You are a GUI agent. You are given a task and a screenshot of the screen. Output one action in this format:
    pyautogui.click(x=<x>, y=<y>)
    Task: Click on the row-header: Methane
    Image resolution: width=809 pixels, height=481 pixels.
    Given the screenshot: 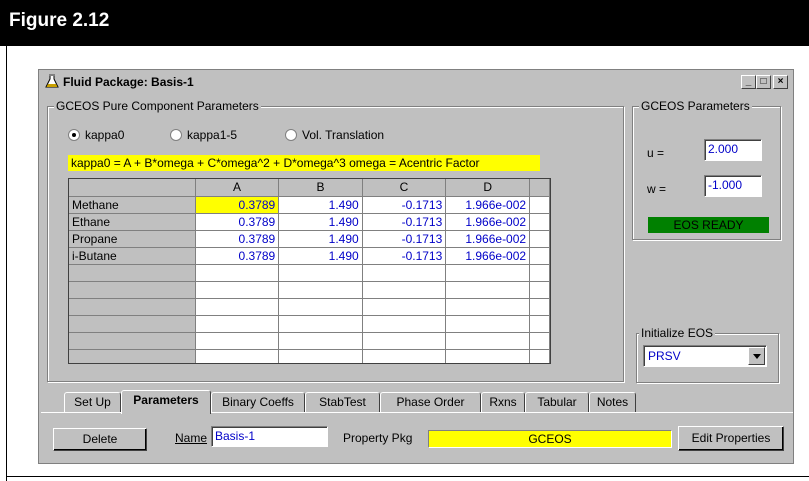 What is the action you would take?
    pyautogui.click(x=132, y=205)
    